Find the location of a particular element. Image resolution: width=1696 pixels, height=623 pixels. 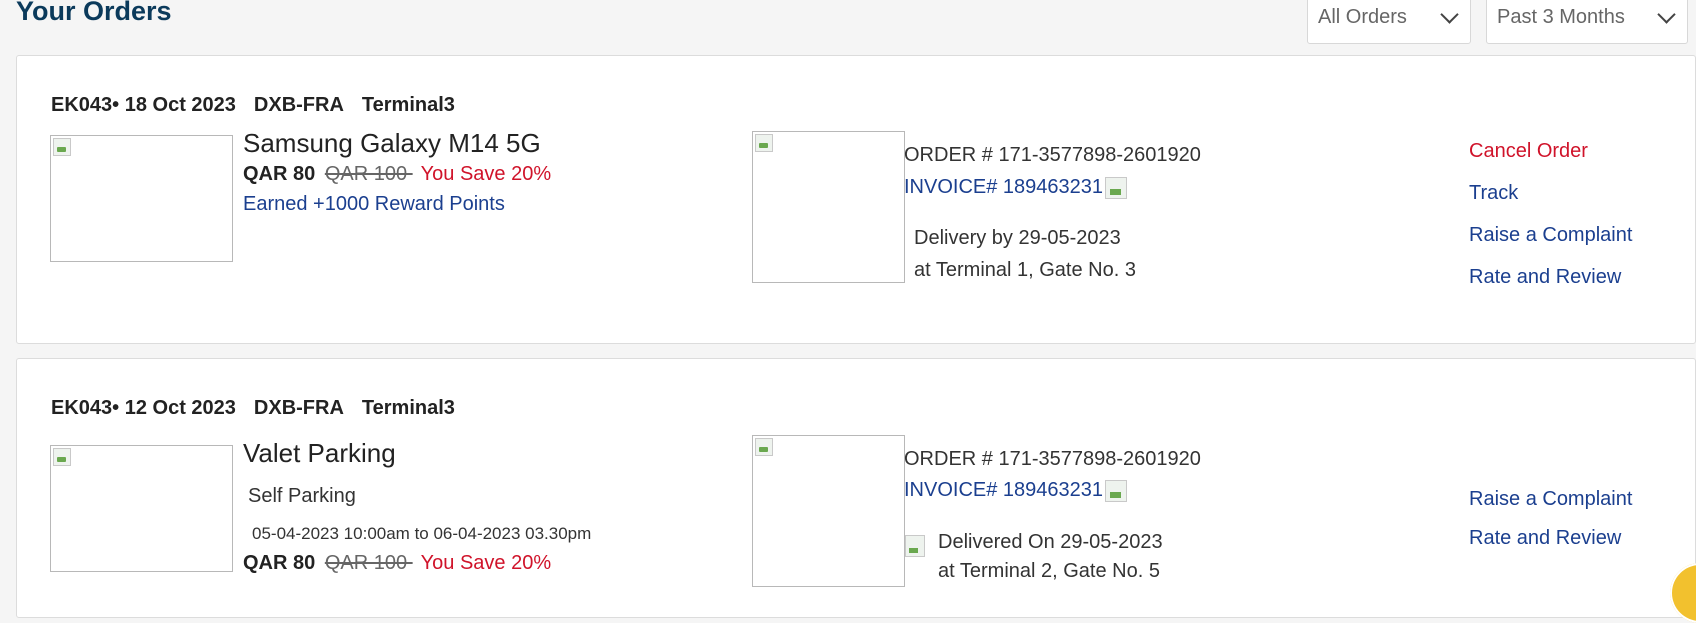

track-link: Track is located at coordinates (1493, 193).